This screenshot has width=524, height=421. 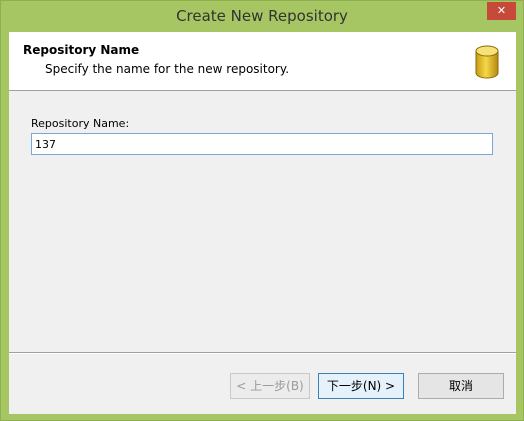 What do you see at coordinates (270, 386) in the screenshot?
I see `back-button: < 上一步(B)` at bounding box center [270, 386].